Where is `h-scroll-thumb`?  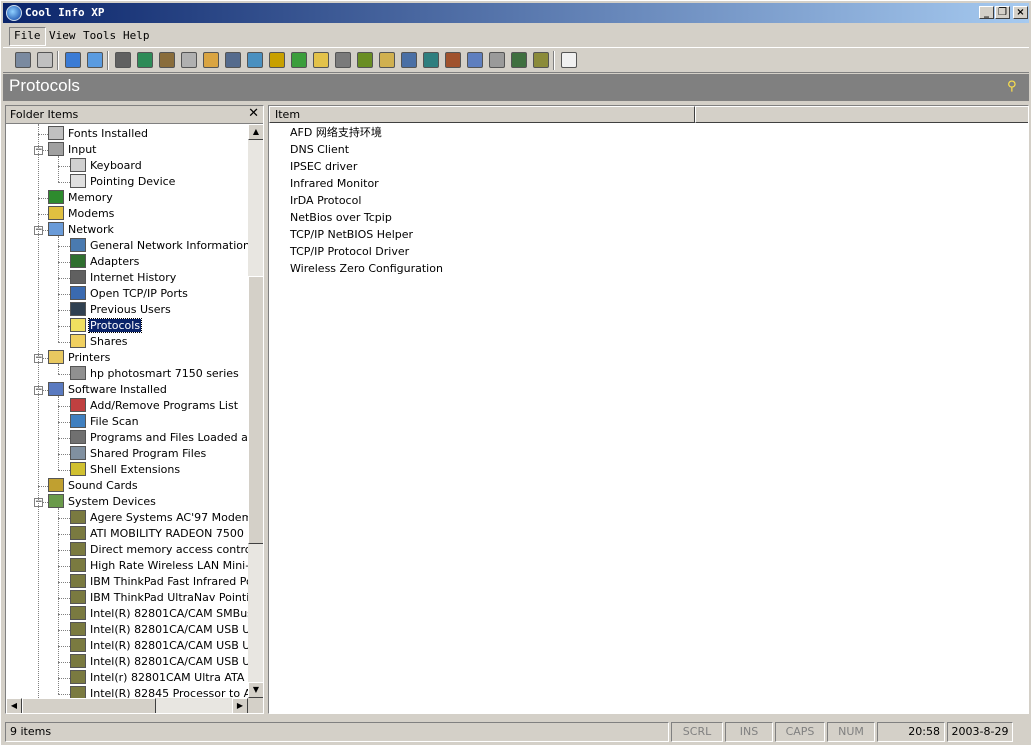 h-scroll-thumb is located at coordinates (89, 705).